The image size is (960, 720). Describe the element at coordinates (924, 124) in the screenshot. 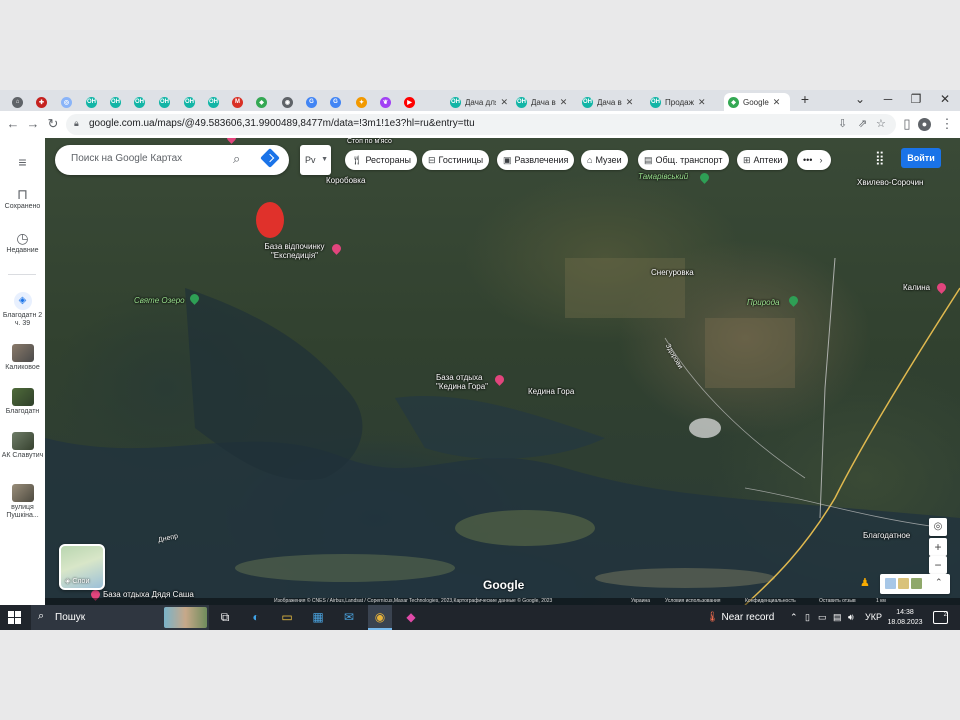

I see `profile-avatar: ●` at that location.